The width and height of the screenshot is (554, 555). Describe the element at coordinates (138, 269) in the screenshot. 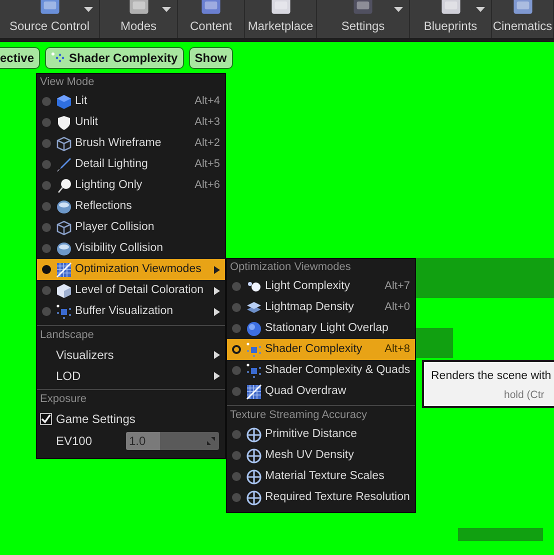

I see `menu-item-label: Optimization Viewmodes` at that location.